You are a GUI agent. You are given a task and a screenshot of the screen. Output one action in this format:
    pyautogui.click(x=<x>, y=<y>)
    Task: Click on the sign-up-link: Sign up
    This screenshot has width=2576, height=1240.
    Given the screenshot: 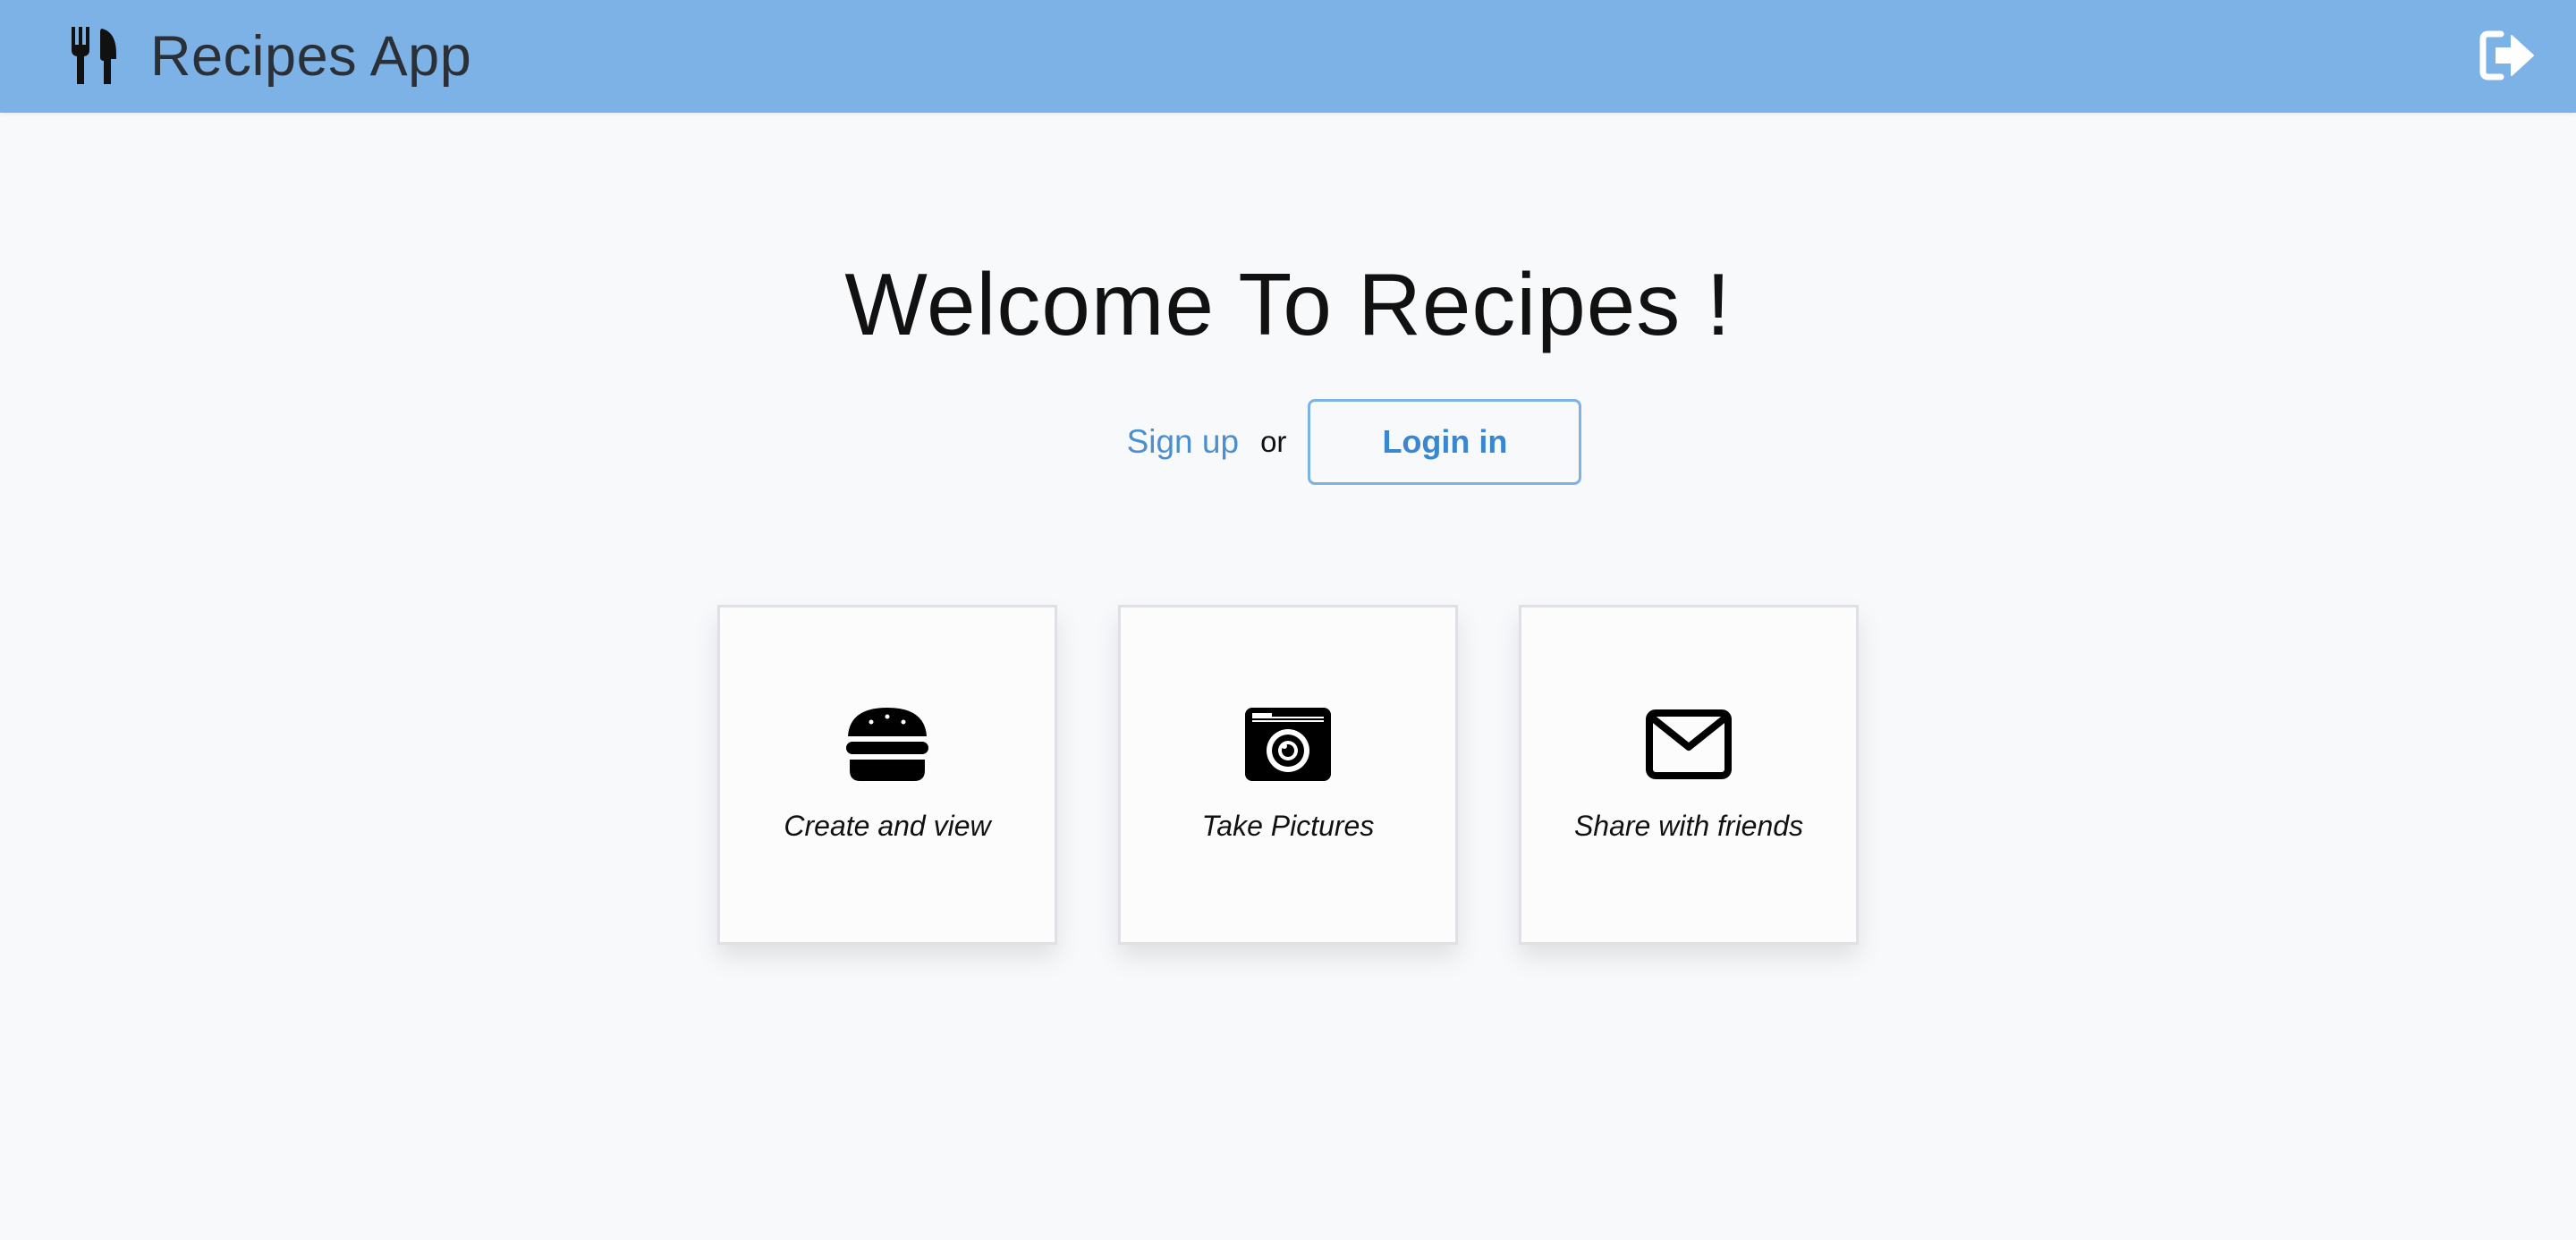 What is the action you would take?
    pyautogui.click(x=1183, y=442)
    